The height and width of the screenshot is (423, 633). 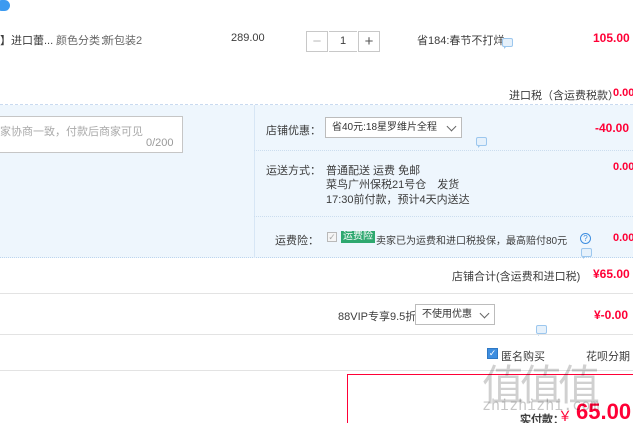 What do you see at coordinates (160, 143) in the screenshot?
I see `buyer-message-counter: 0/200` at bounding box center [160, 143].